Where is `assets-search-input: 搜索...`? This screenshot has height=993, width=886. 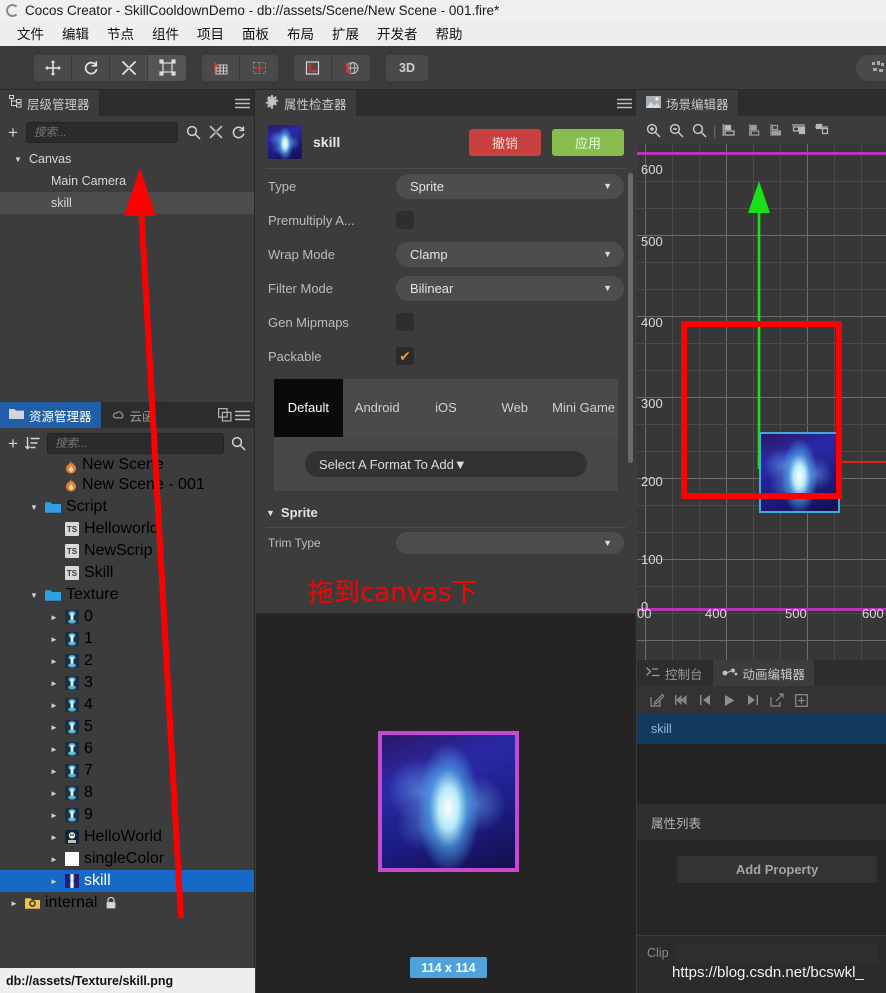 assets-search-input: 搜索... is located at coordinates (135, 443).